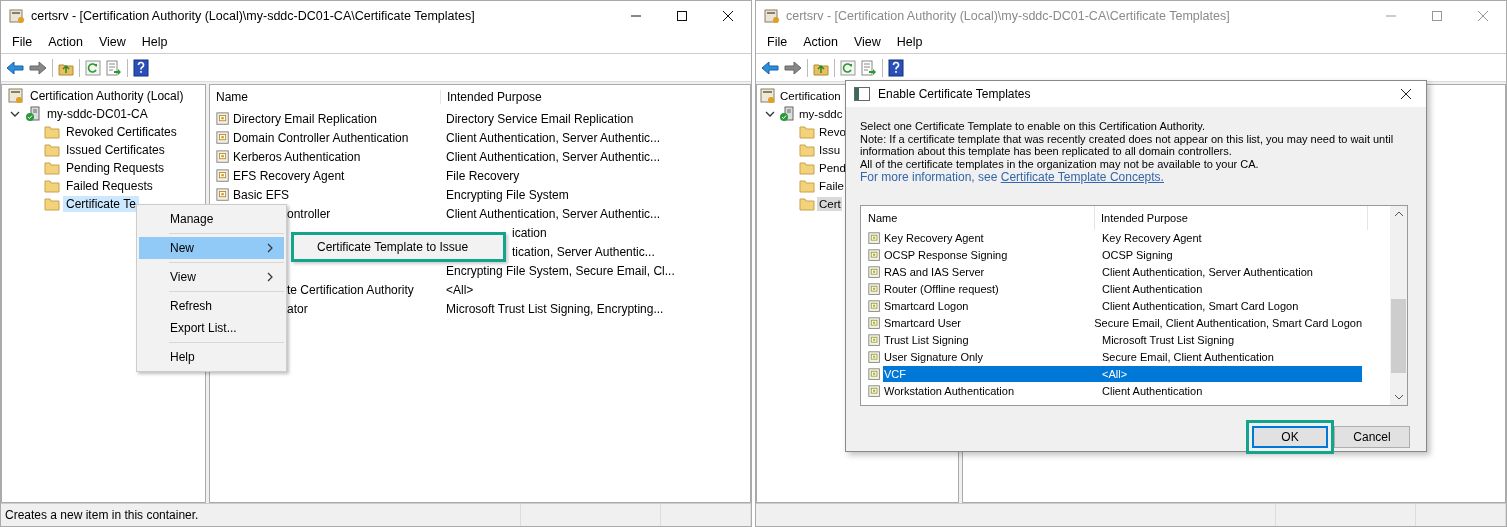  I want to click on status-text: Creates a new item in this container., so click(102, 515).